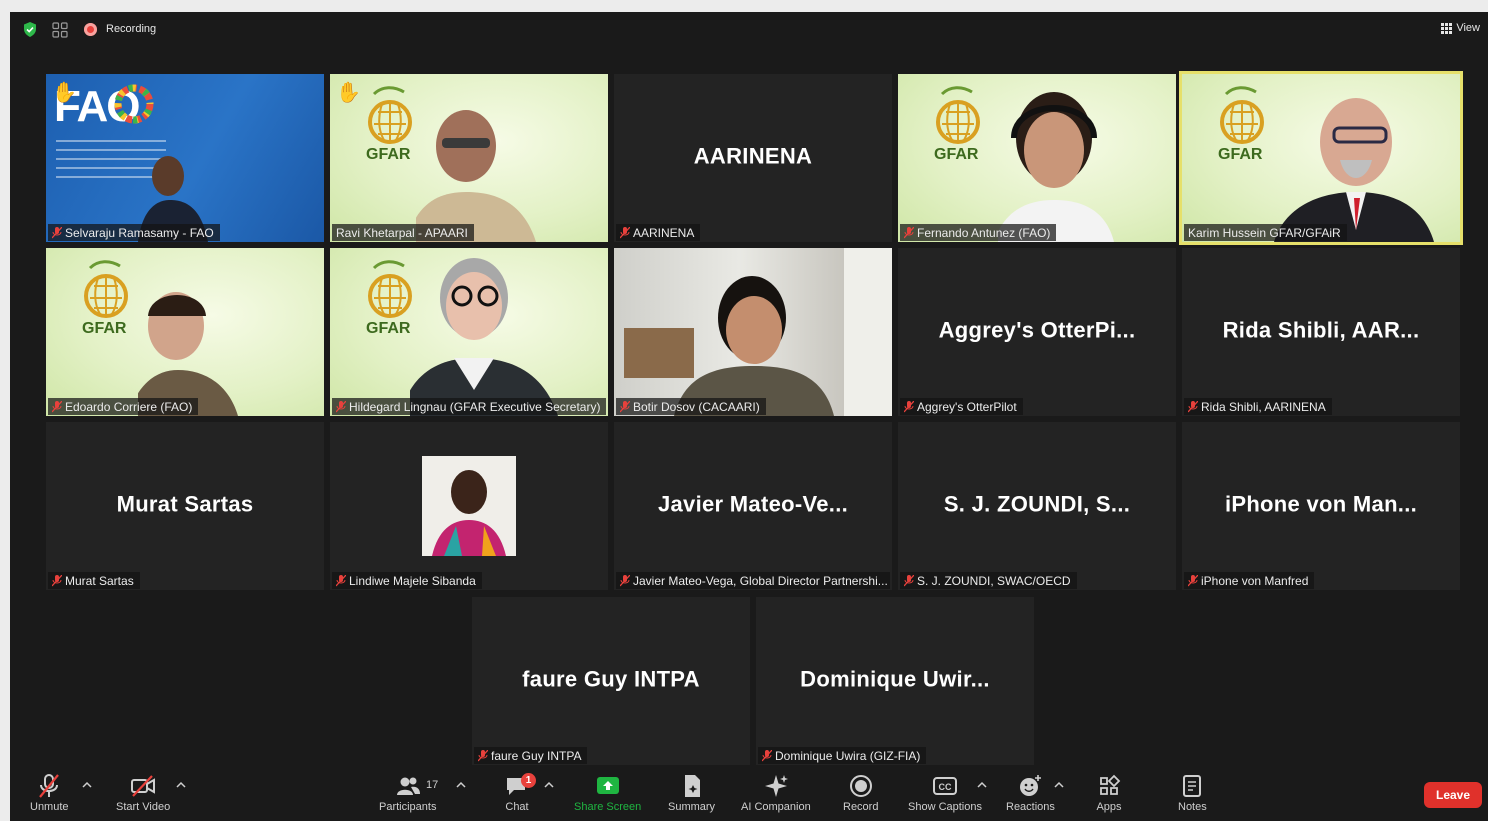 The height and width of the screenshot is (821, 1488). What do you see at coordinates (49, 807) in the screenshot?
I see `unmute-label: Unmute` at bounding box center [49, 807].